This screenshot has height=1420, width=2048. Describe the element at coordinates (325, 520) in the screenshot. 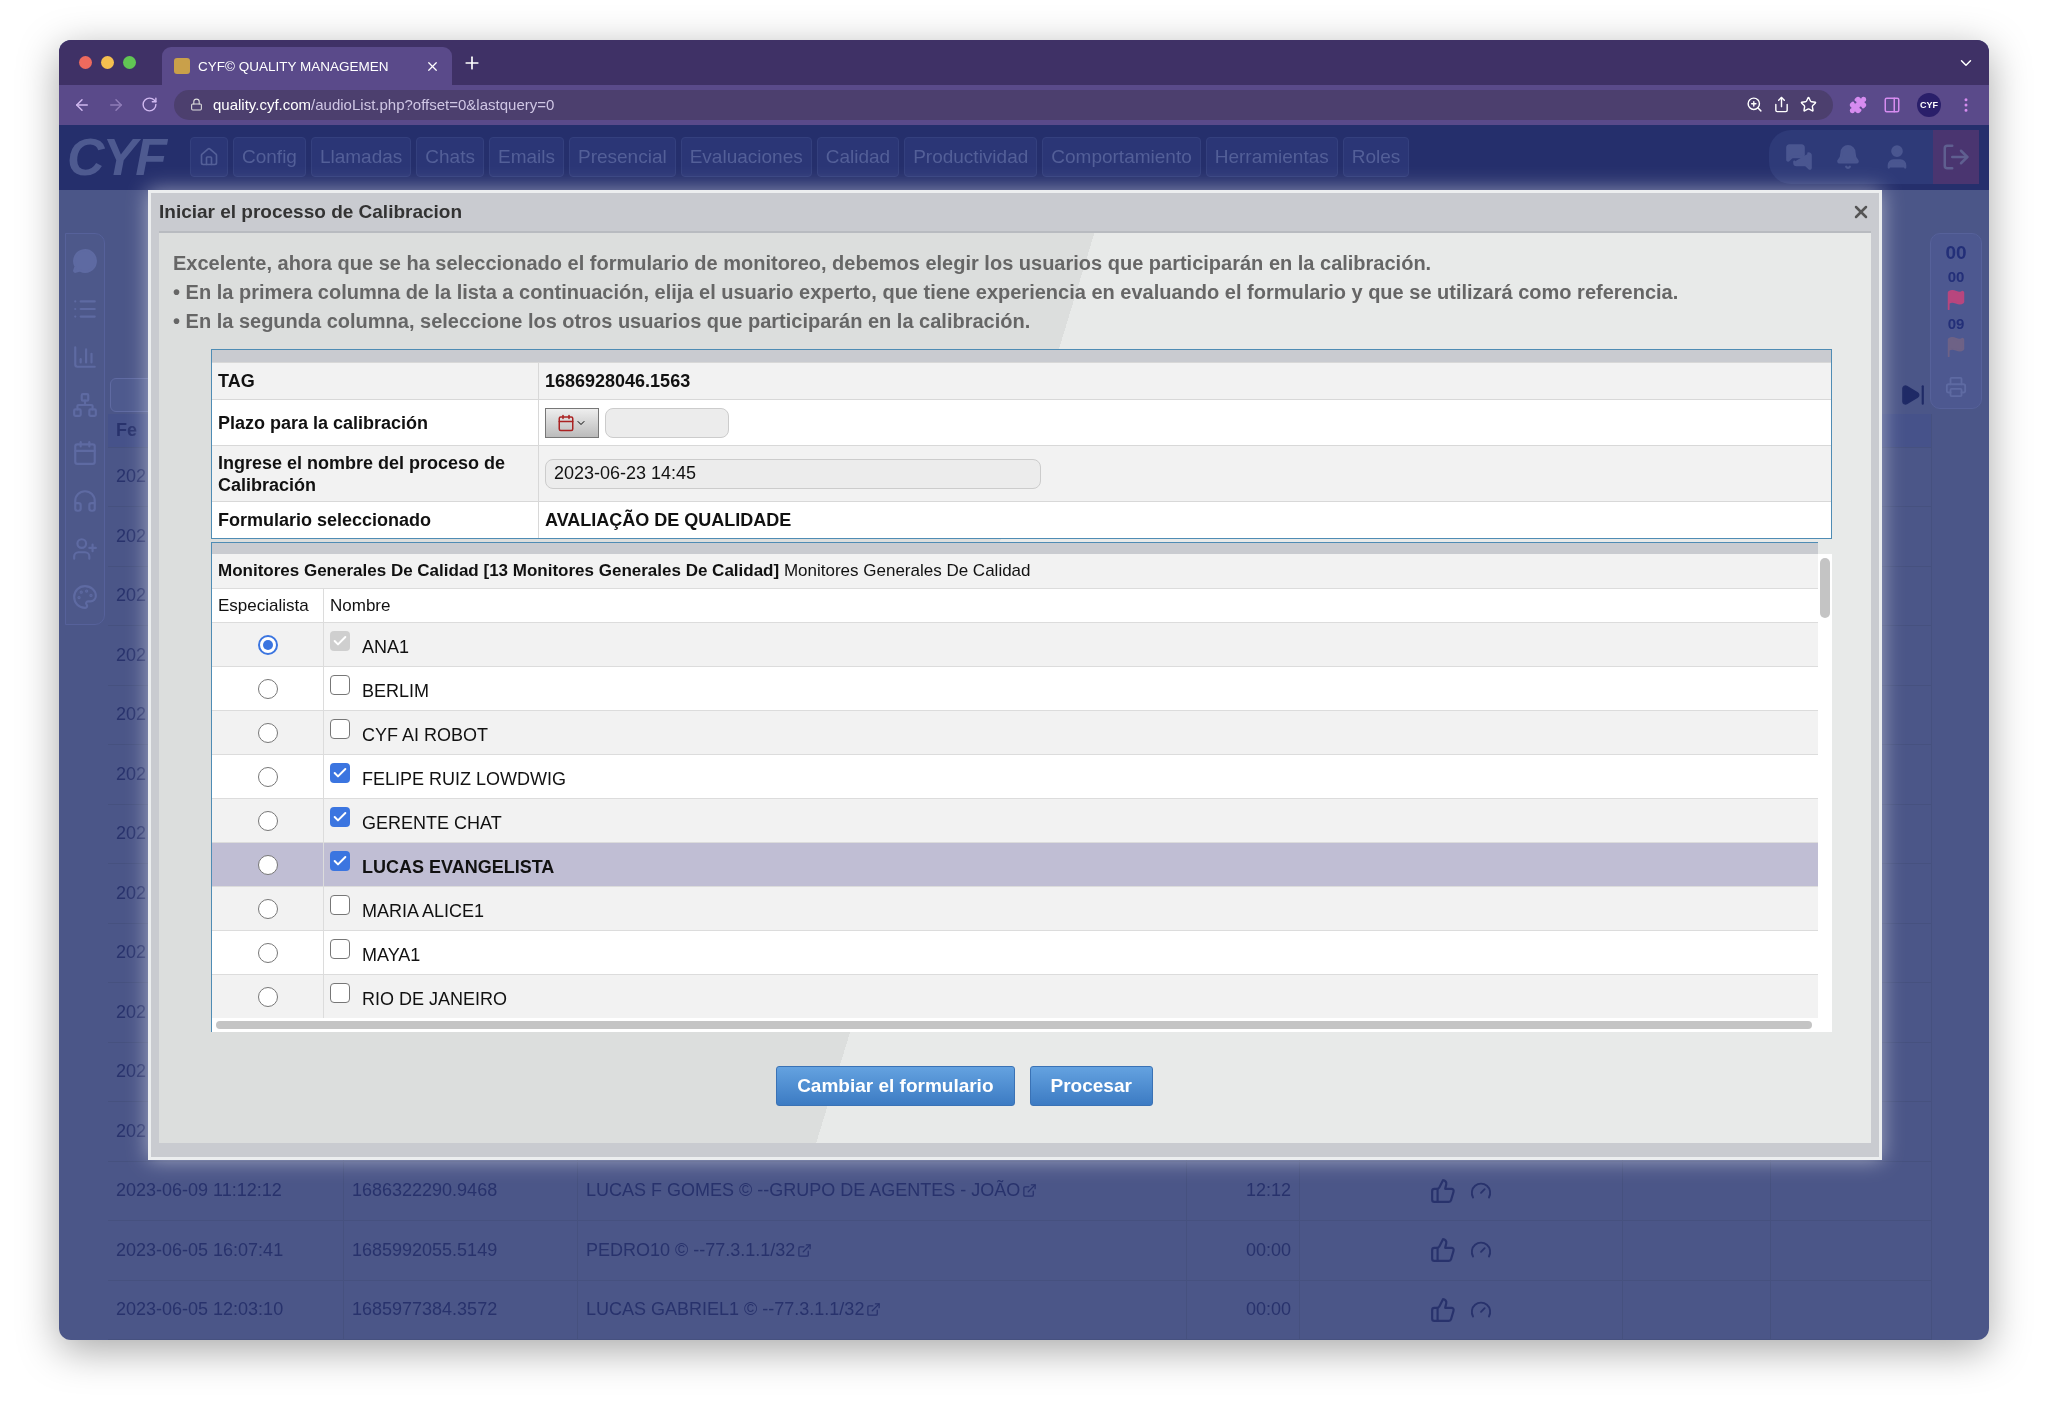

I see `field-label: Formulario seleccionado` at that location.